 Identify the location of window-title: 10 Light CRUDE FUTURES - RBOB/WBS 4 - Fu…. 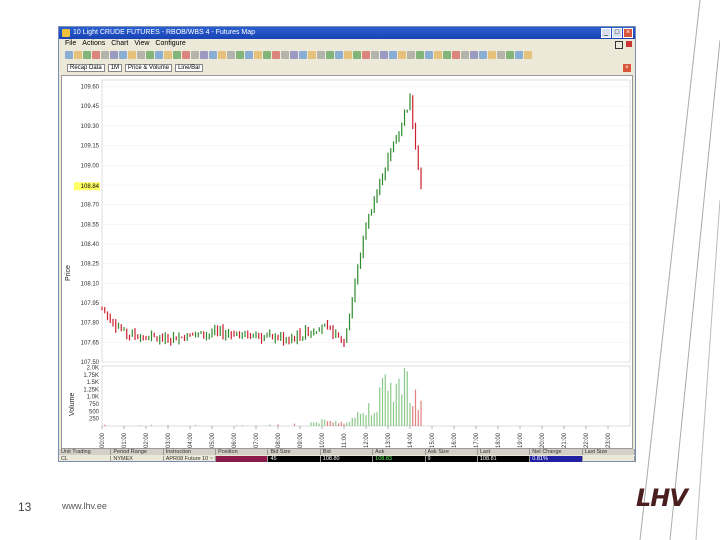
(164, 32).